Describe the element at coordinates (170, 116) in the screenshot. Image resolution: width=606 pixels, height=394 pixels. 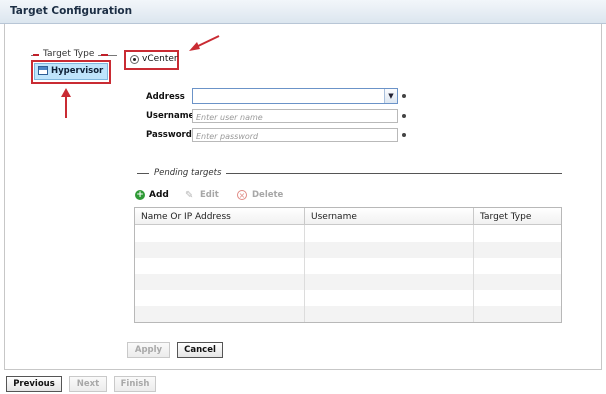
I see `username-label: Username` at that location.